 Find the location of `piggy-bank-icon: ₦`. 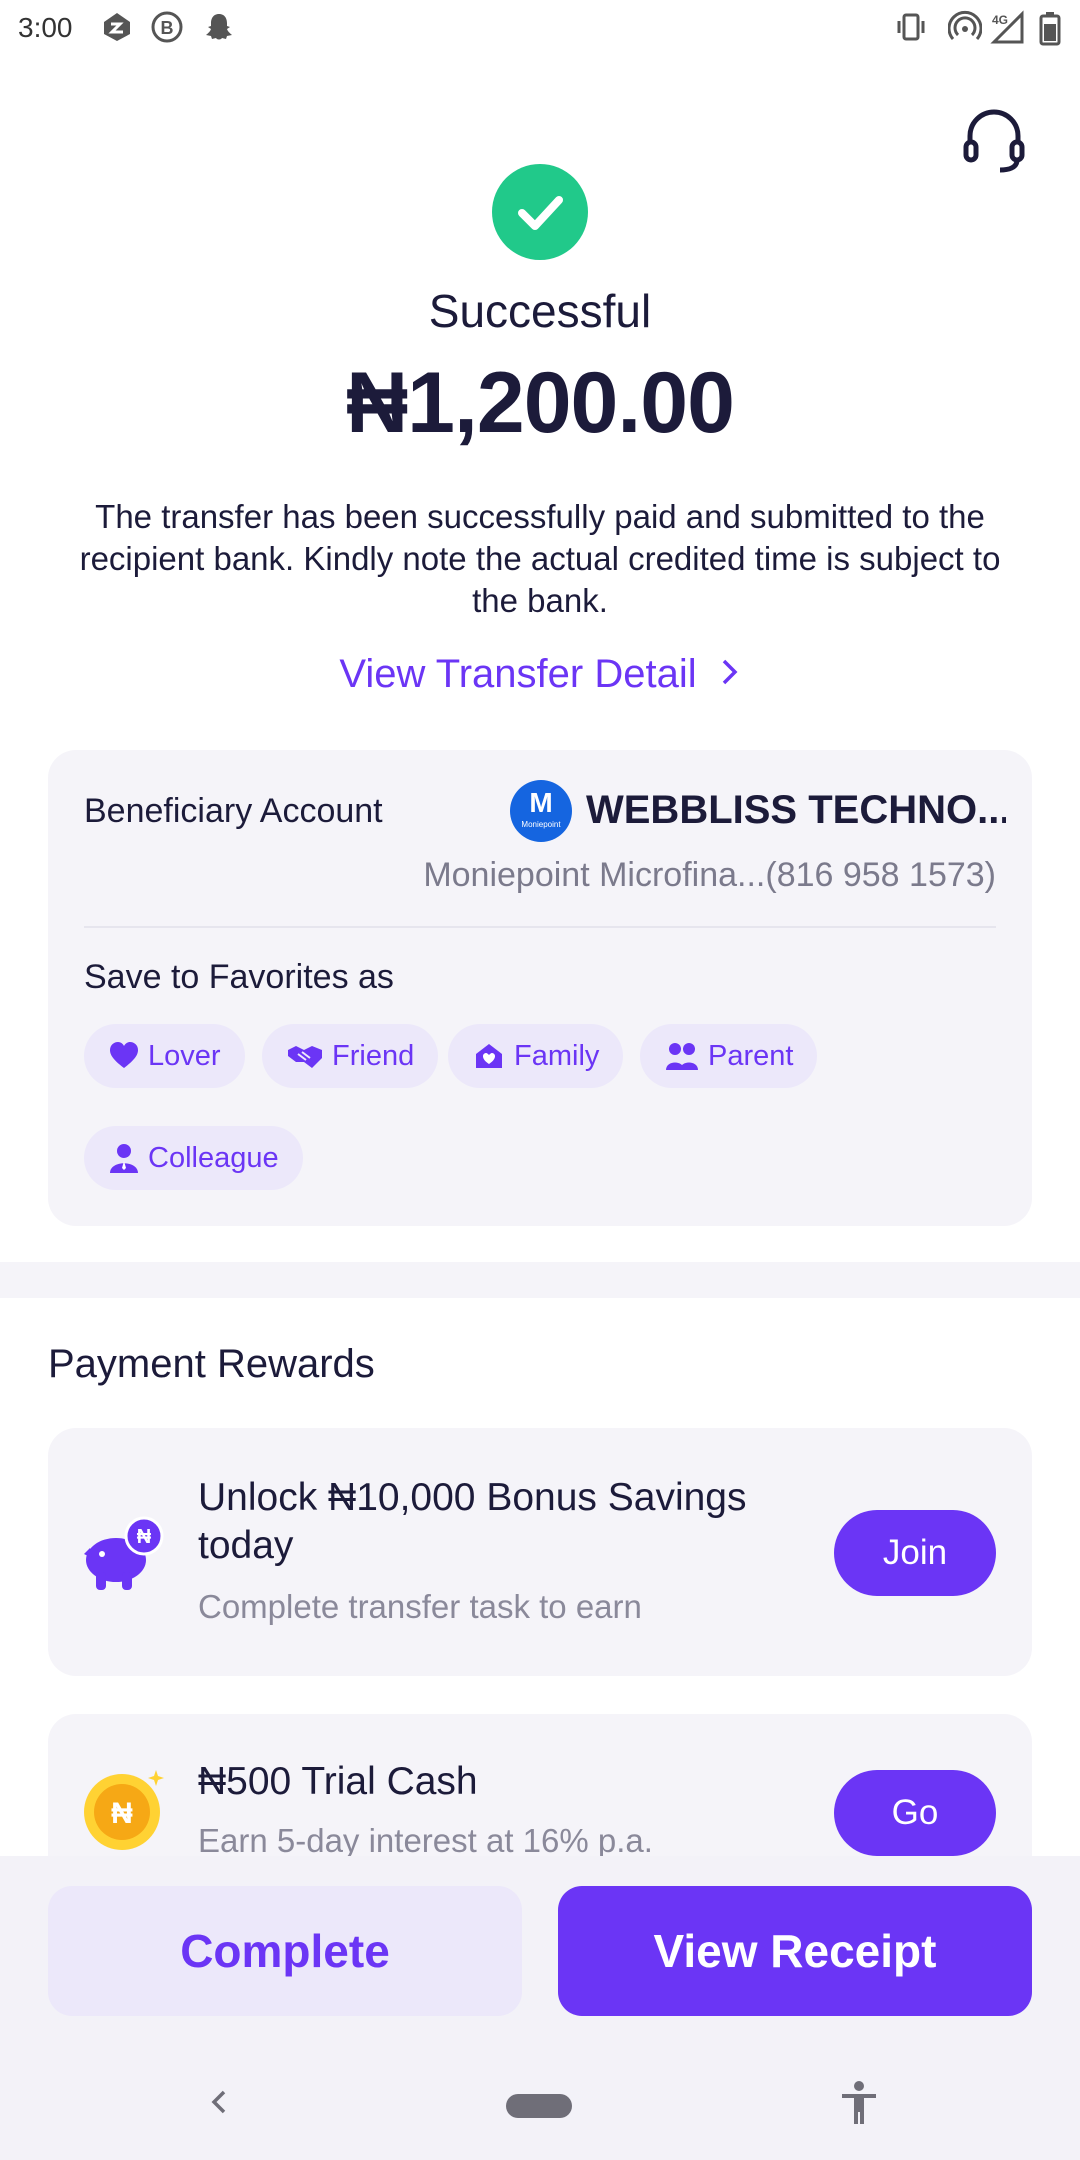

piggy-bank-icon: ₦ is located at coordinates (124, 1553).